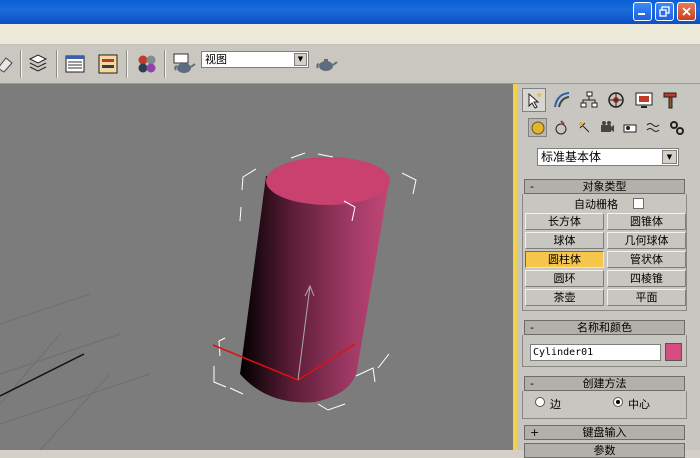 The height and width of the screenshot is (458, 700). I want to click on material-spheres-icon, so click(147, 64).